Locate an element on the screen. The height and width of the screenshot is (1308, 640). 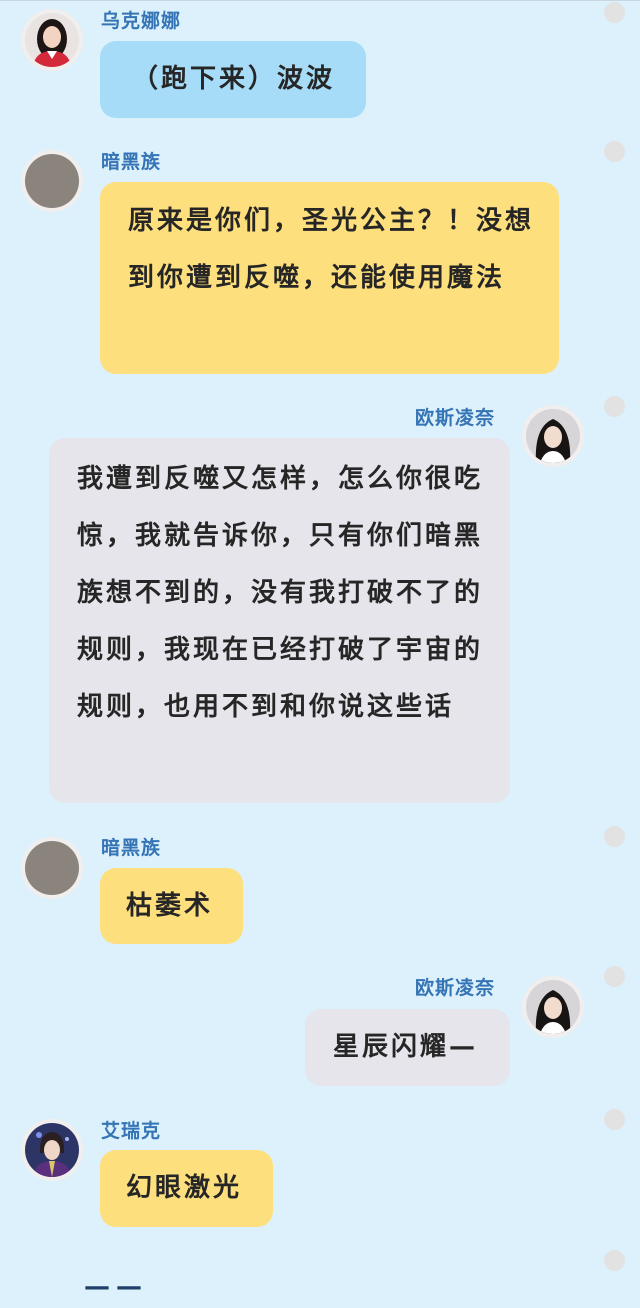
avatar-airuike is located at coordinates (52, 1150).